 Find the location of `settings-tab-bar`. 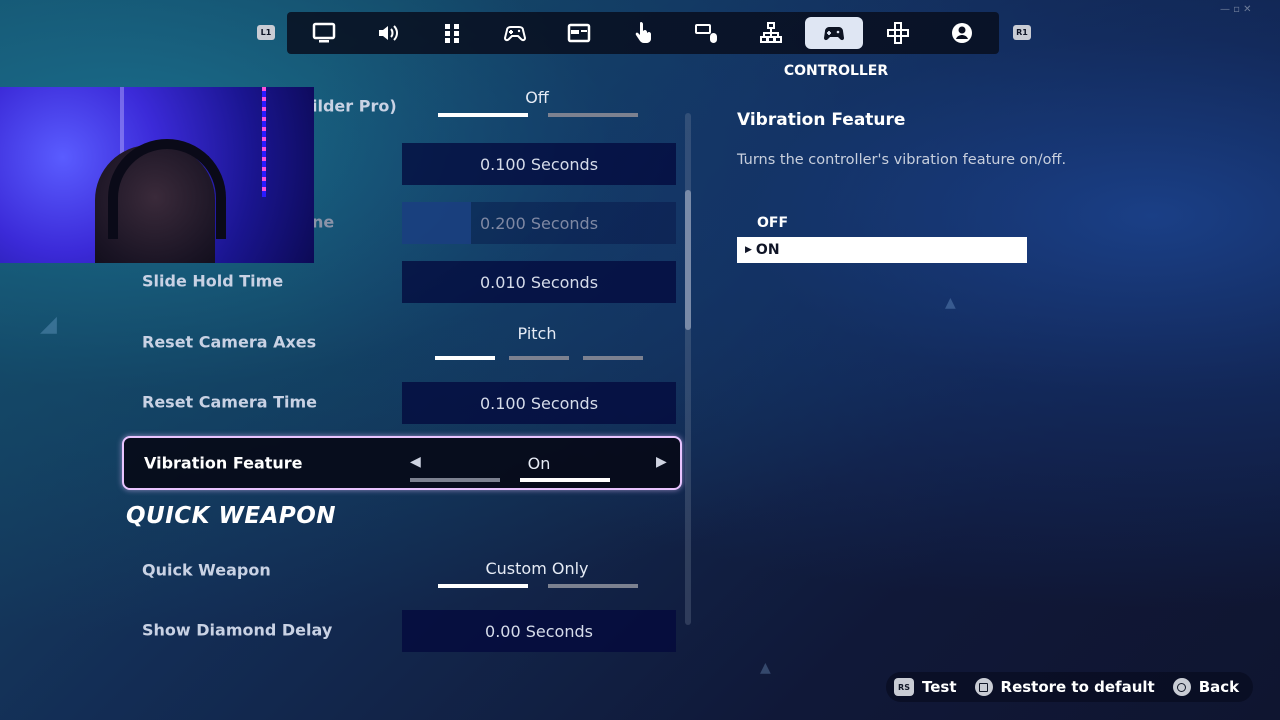

settings-tab-bar is located at coordinates (643, 33).